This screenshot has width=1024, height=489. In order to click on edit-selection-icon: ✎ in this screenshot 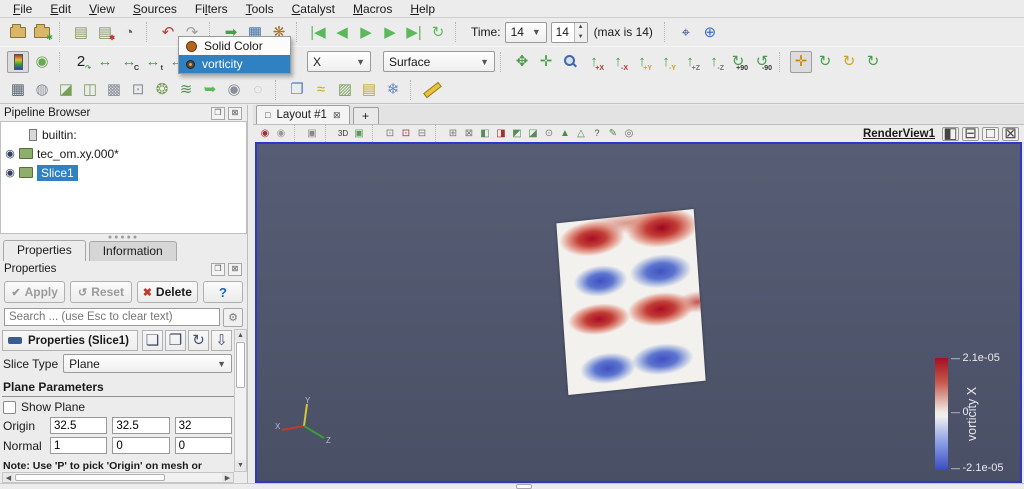, I will do `click(613, 133)`.